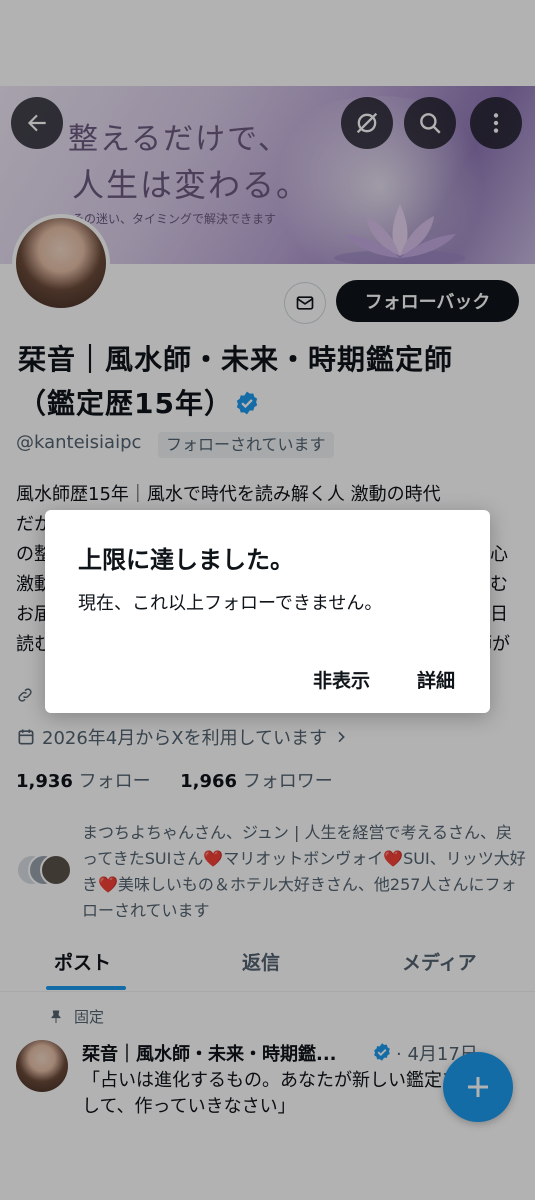  Describe the element at coordinates (230, 603) in the screenshot. I see `dialog-message: 現在、これ以上フォローできません。` at that location.